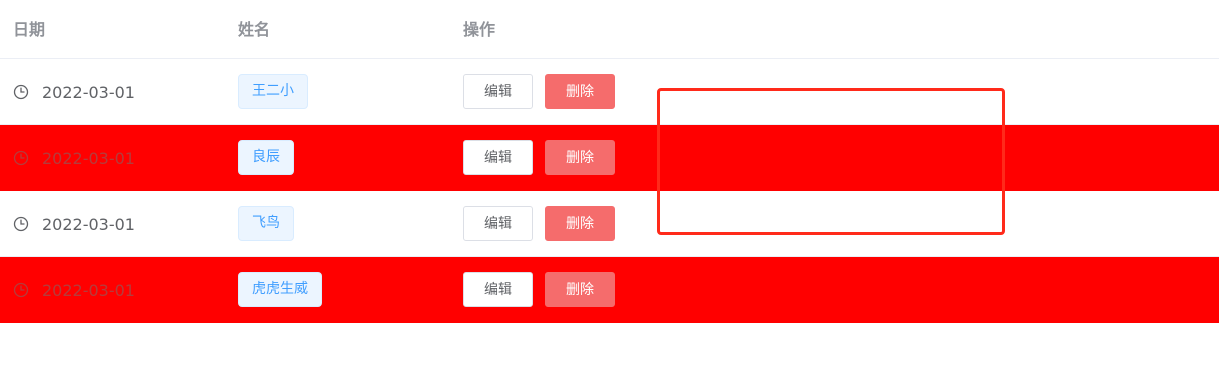 The width and height of the screenshot is (1219, 380). What do you see at coordinates (831, 161) in the screenshot?
I see `annotation-highlight-box` at bounding box center [831, 161].